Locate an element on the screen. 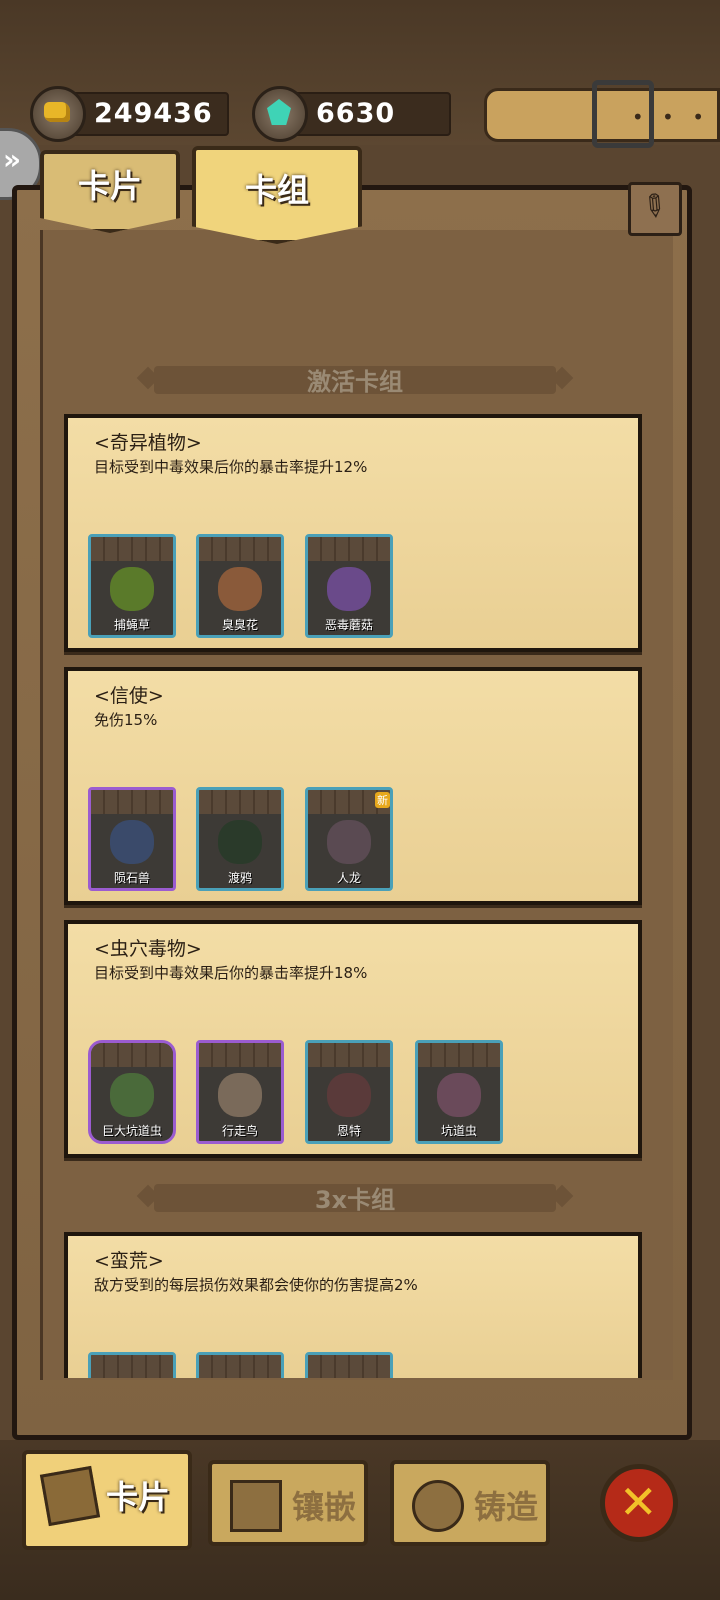 This screenshot has height=1600, width=720. card-dragonman: 新人龙 is located at coordinates (349, 839).